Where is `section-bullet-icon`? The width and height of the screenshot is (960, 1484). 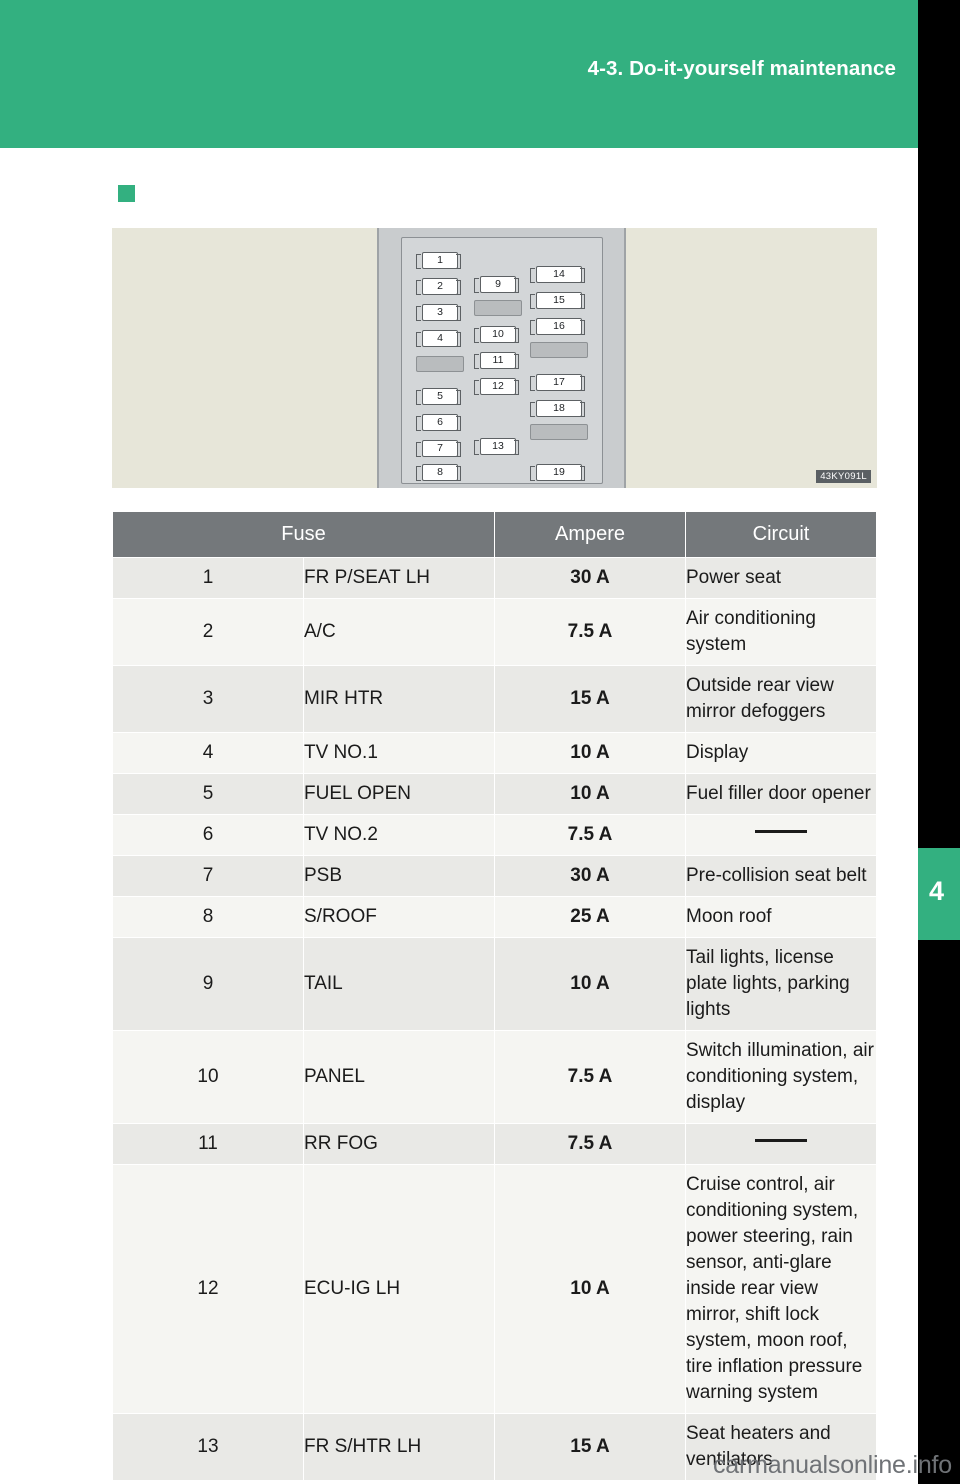
section-bullet-icon is located at coordinates (126, 193).